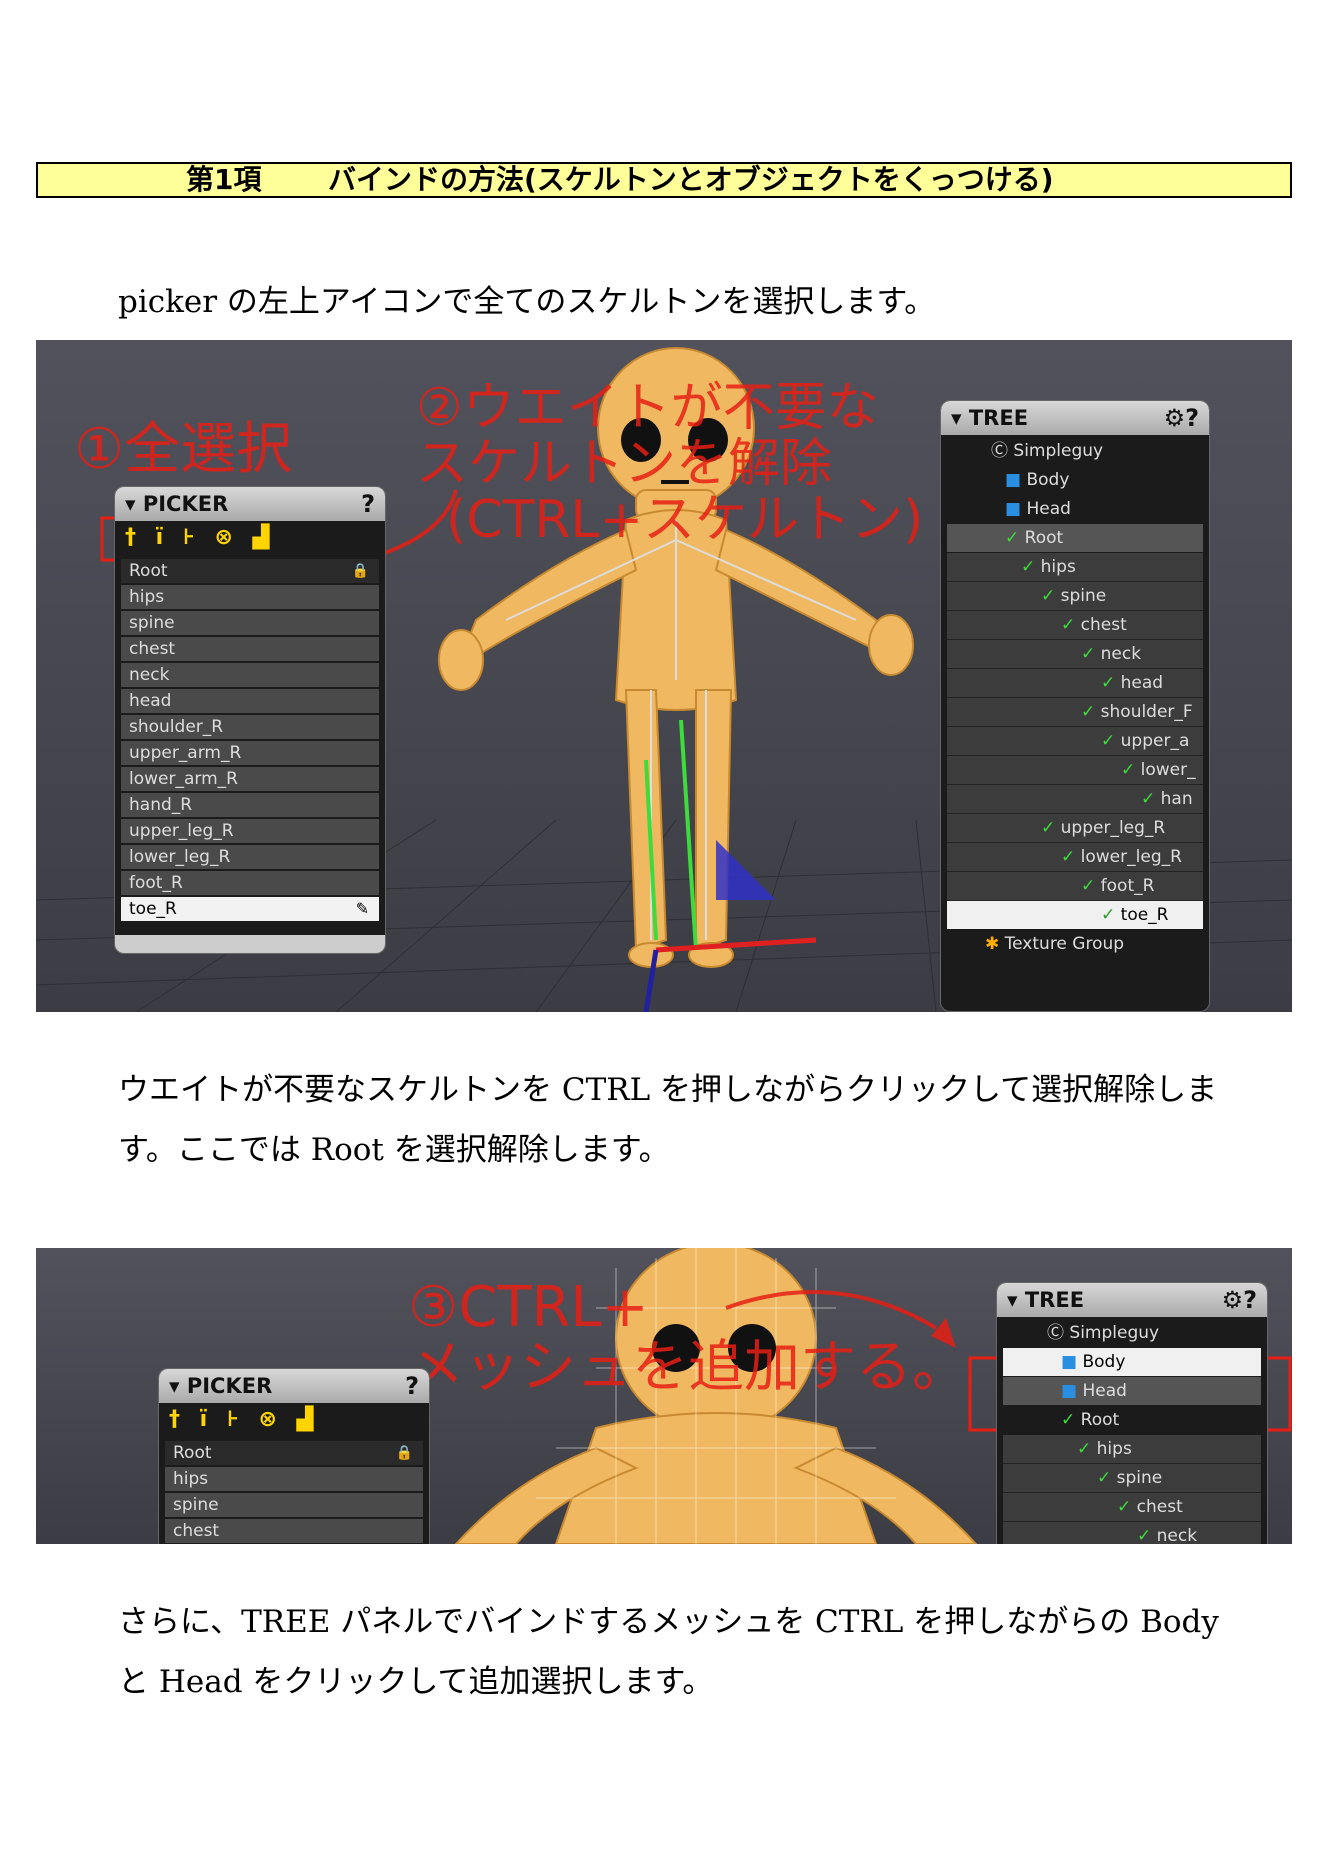  What do you see at coordinates (250, 909) in the screenshot?
I see `picker-item-selected: toe_R ✎` at bounding box center [250, 909].